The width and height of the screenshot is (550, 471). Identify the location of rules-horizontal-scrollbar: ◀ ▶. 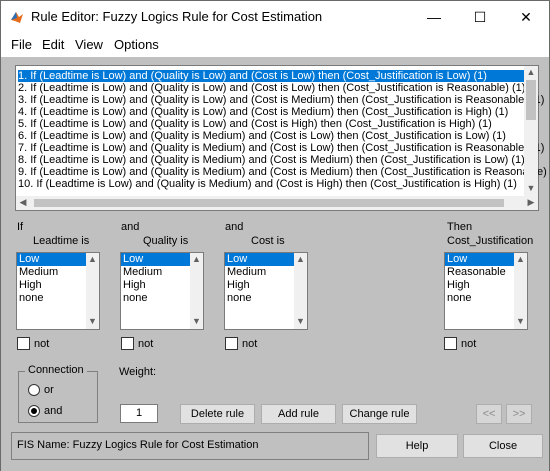
(277, 203).